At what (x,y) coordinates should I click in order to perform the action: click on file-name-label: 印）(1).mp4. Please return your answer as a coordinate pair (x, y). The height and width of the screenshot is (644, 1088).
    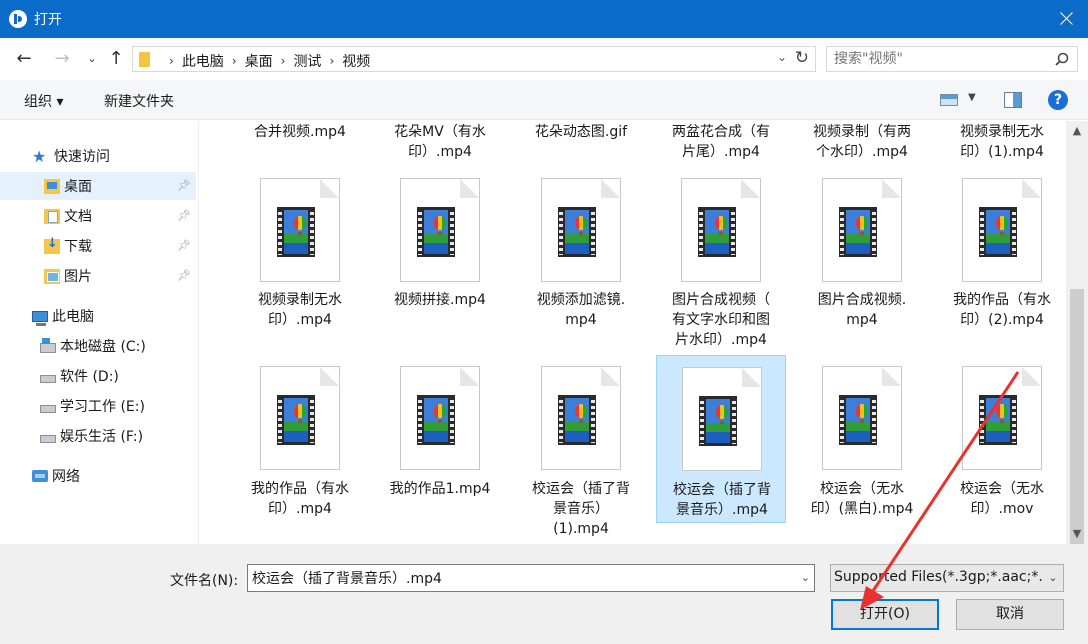
    Looking at the image, I should click on (1002, 152).